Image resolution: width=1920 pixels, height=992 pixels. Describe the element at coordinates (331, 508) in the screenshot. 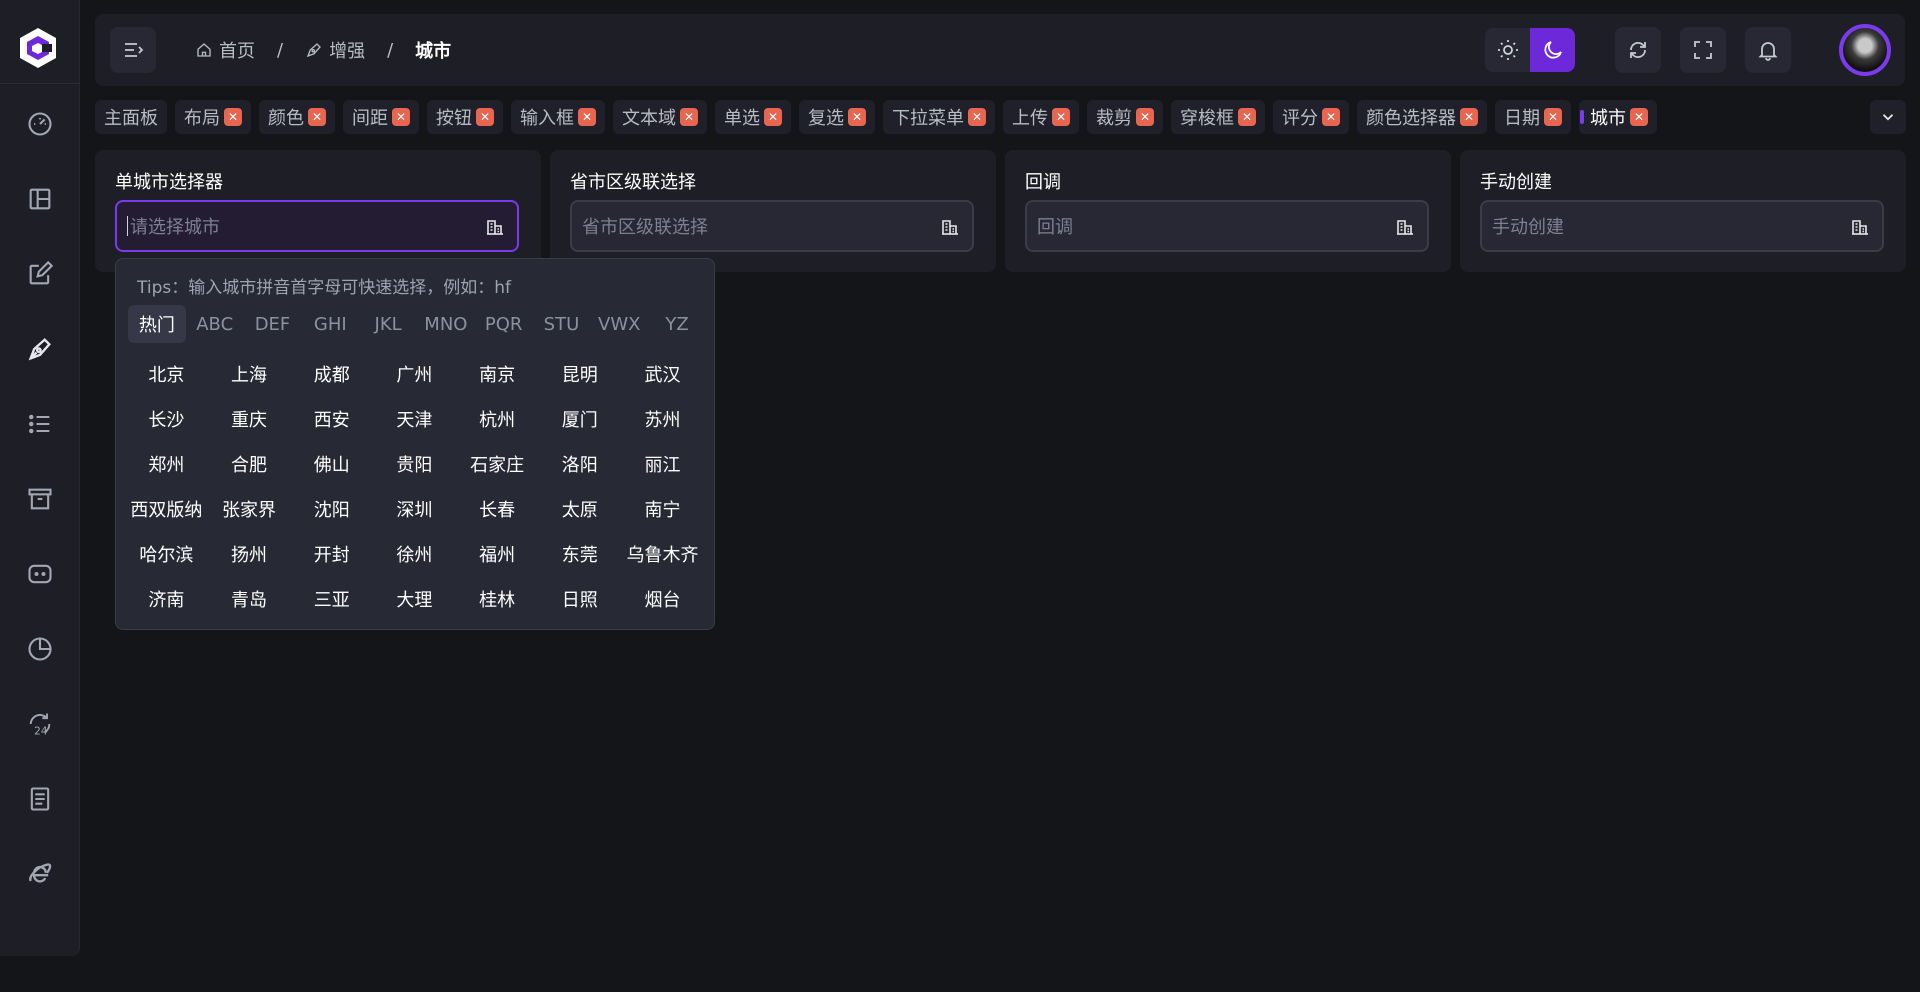

I see `city-option: 沈阳` at that location.